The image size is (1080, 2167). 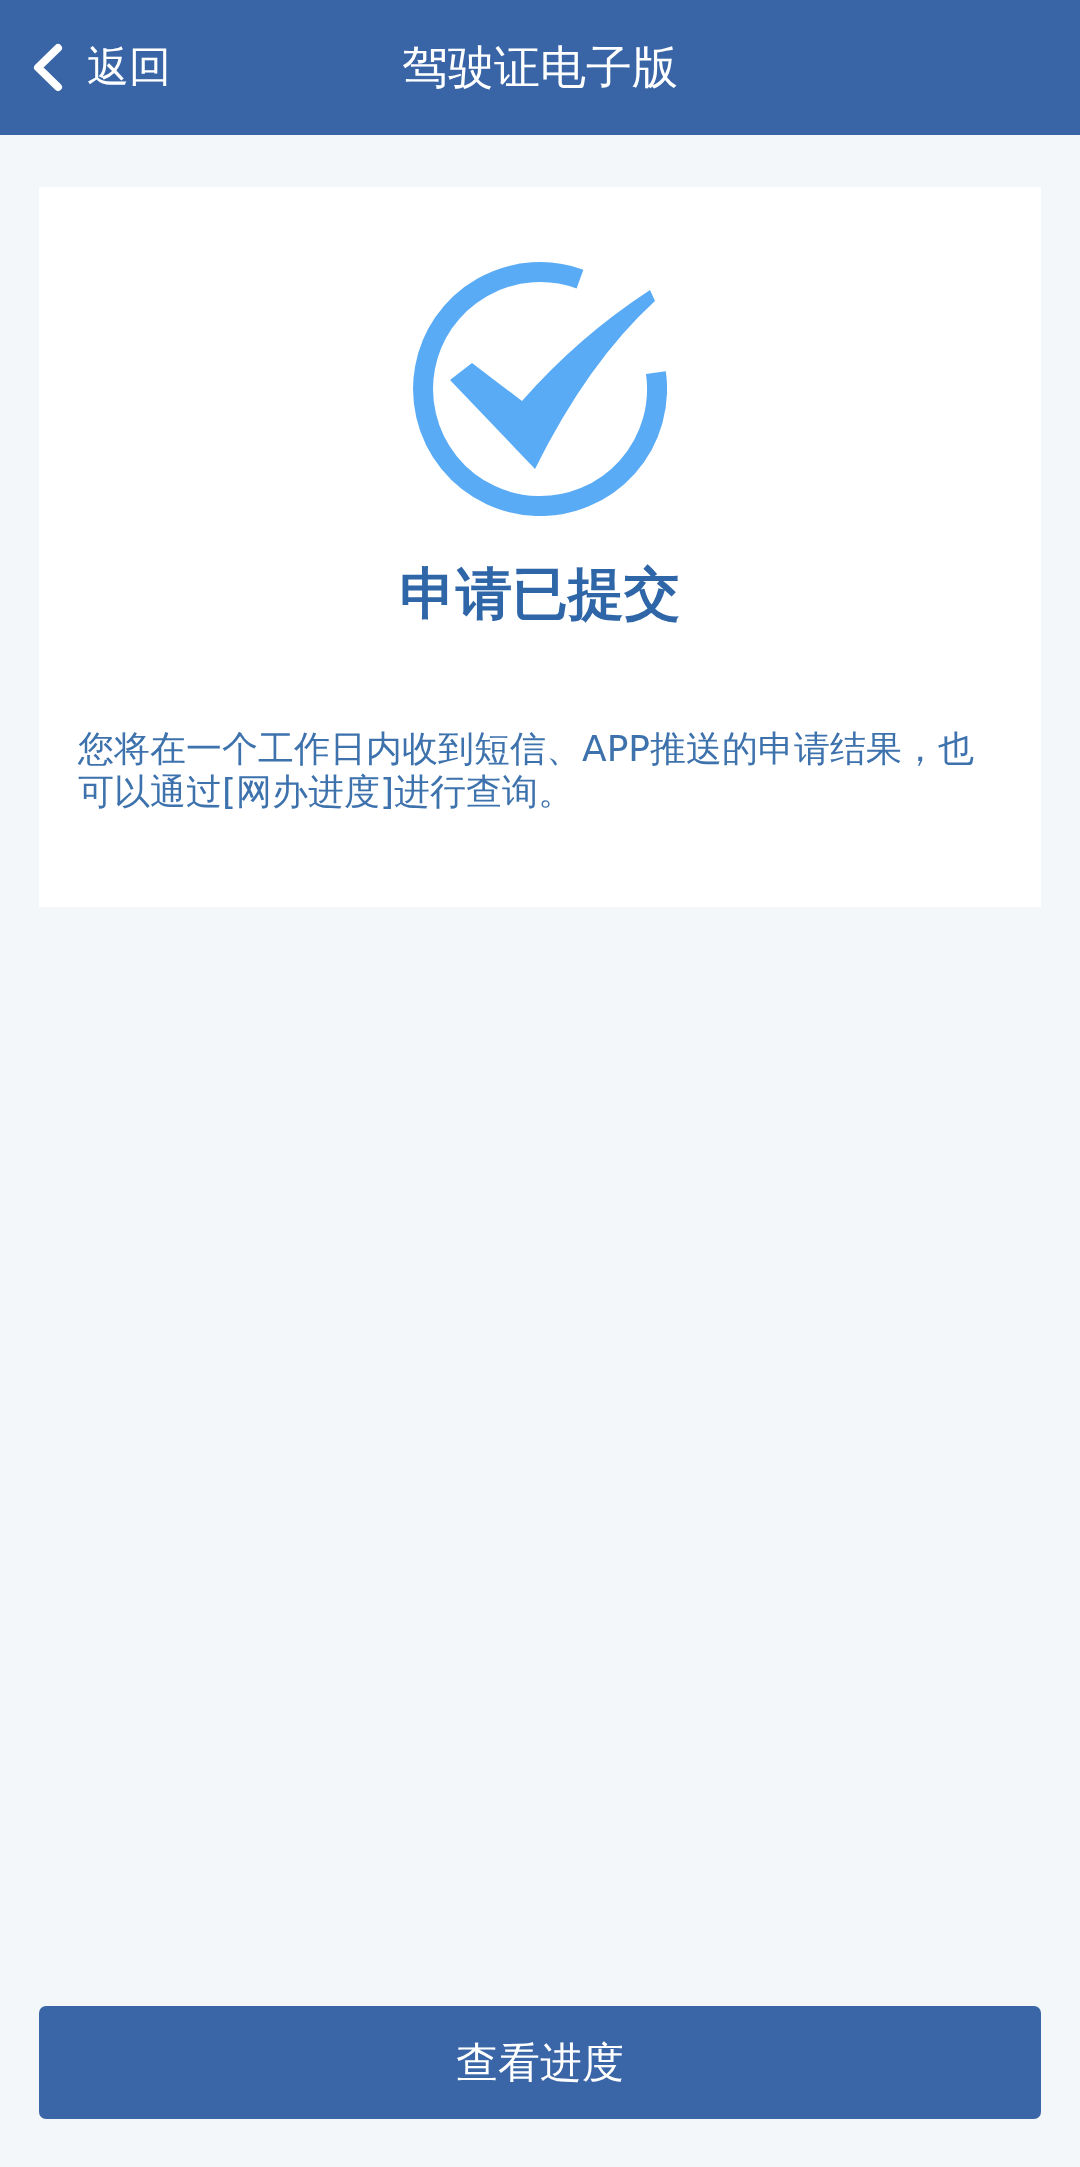 What do you see at coordinates (527, 770) in the screenshot?
I see `status-message: 您将在一个工作日内收到短信、APP推送的申请结果，也可以通过[网办进度]进行查询。` at bounding box center [527, 770].